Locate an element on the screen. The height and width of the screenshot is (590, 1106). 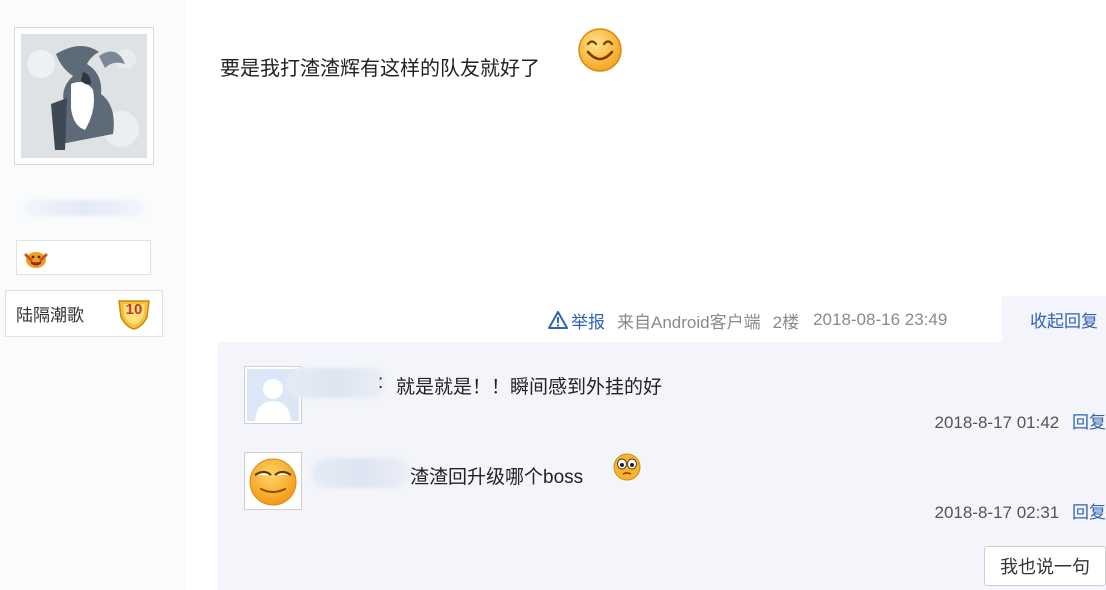
author-avatar is located at coordinates (84, 96).